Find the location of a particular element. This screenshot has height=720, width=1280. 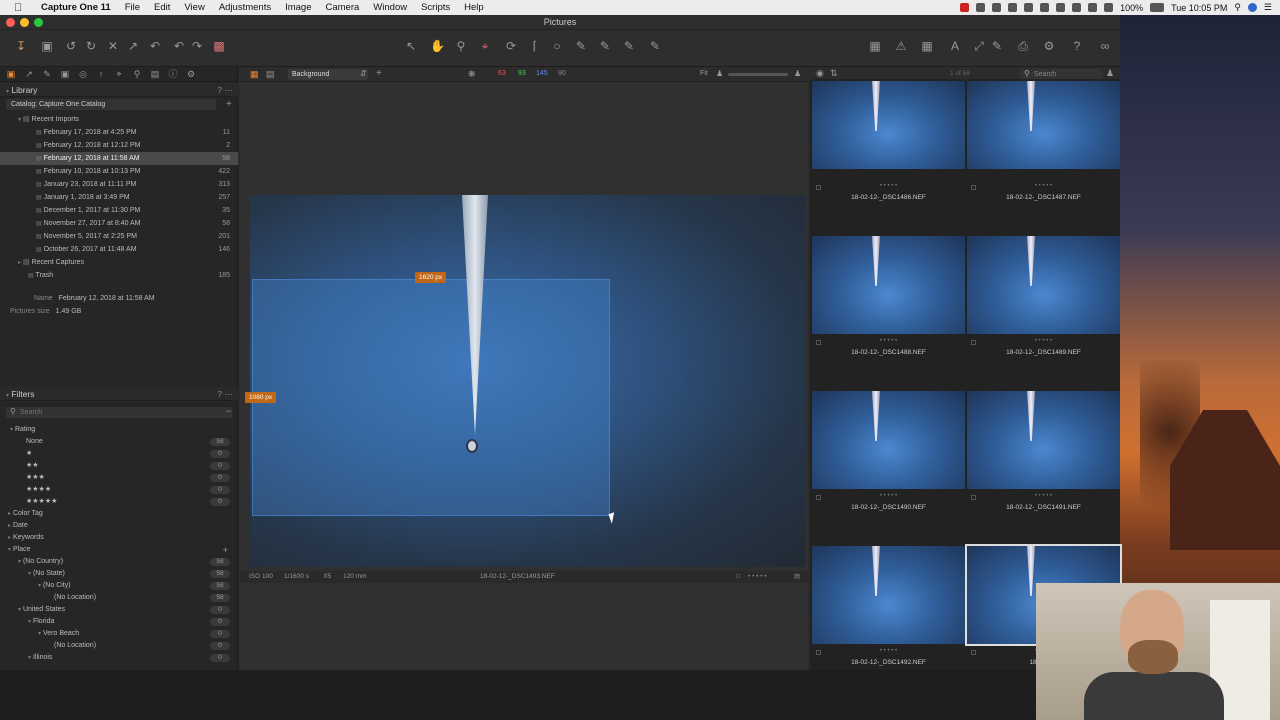

record-icon is located at coordinates (965, 7).